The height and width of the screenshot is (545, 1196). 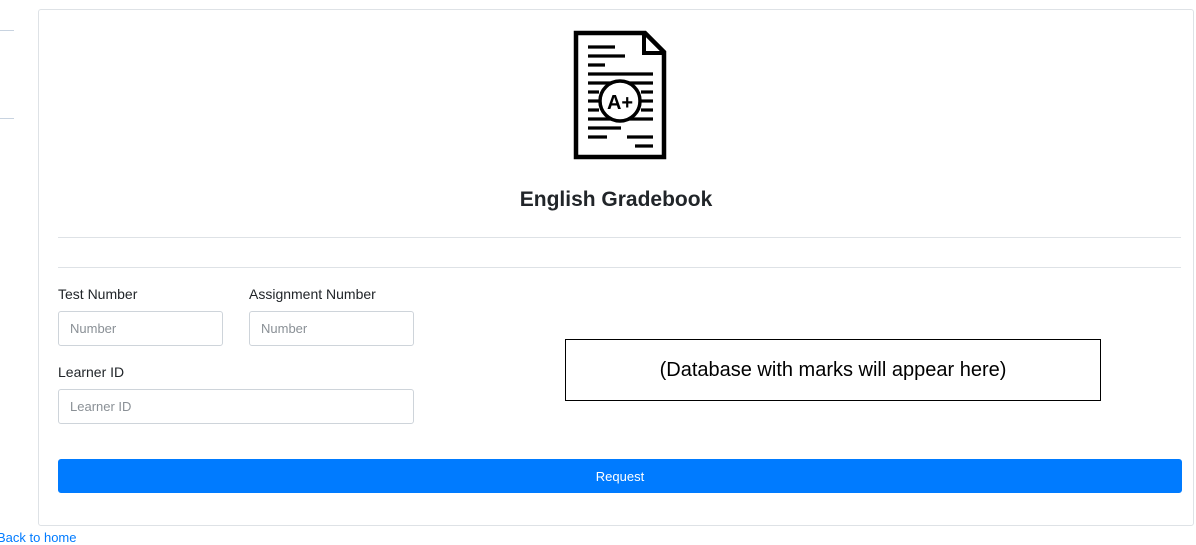 I want to click on grade-mark: A+, so click(x=620, y=103).